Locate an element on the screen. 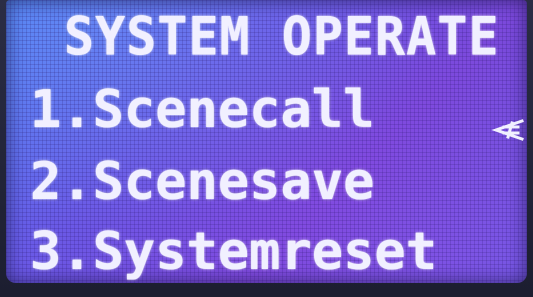 Image resolution: width=533 pixels, height=297 pixels. menu-item-scenesave: 2.Scenesave is located at coordinates (202, 182).